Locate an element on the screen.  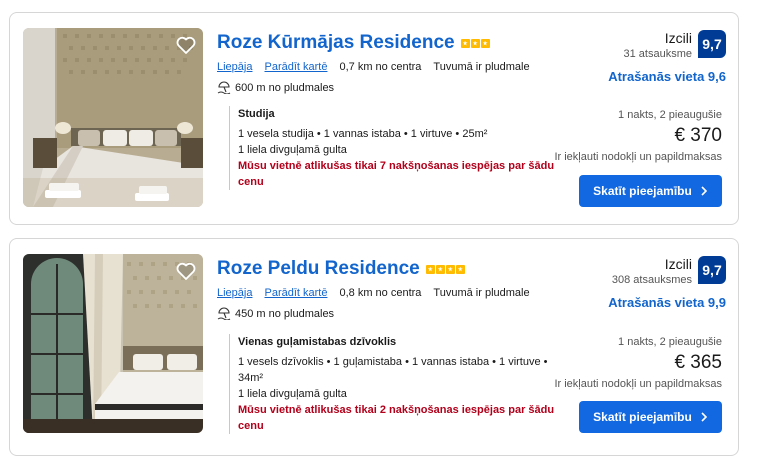
review-count: 308 atsauksmes is located at coordinates (651, 280).